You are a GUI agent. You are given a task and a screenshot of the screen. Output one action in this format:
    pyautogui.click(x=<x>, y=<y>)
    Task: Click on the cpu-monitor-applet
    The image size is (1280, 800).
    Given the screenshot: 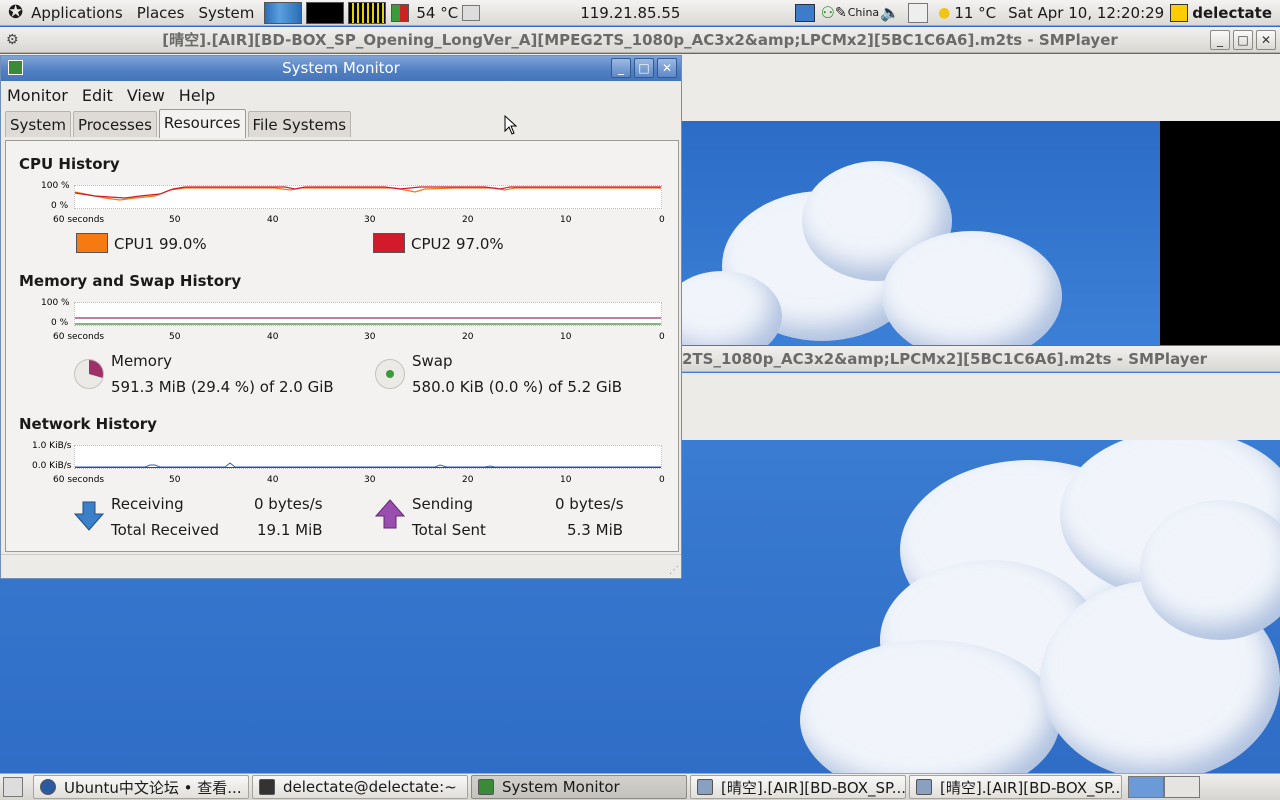 What is the action you would take?
    pyautogui.click(x=283, y=12)
    